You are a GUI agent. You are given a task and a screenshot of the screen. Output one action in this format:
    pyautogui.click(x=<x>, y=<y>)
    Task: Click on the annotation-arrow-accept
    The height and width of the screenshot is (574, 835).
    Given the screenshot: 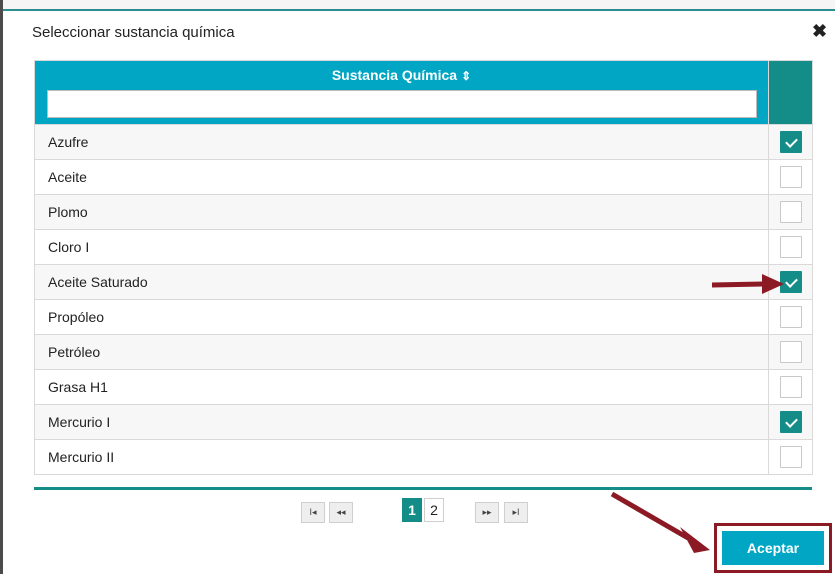 What is the action you would take?
    pyautogui.click(x=660, y=522)
    